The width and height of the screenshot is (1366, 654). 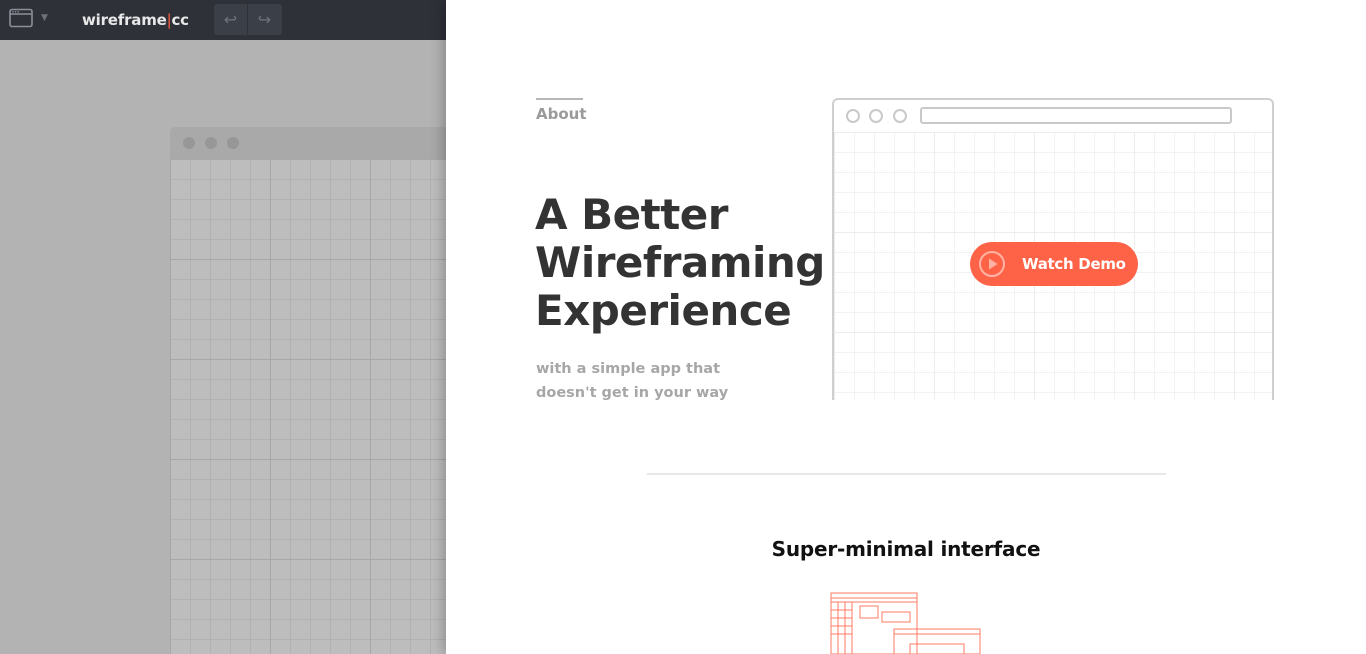 What do you see at coordinates (44, 18) in the screenshot?
I see `chevron-down-icon: ▼` at bounding box center [44, 18].